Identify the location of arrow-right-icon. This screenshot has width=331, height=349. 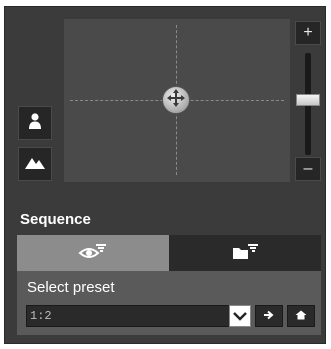
(269, 316).